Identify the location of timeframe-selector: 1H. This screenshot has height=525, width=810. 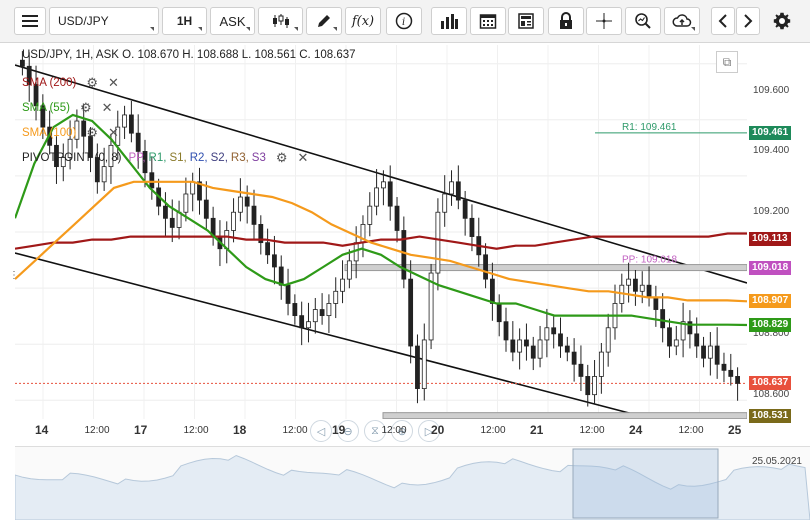
(184, 21).